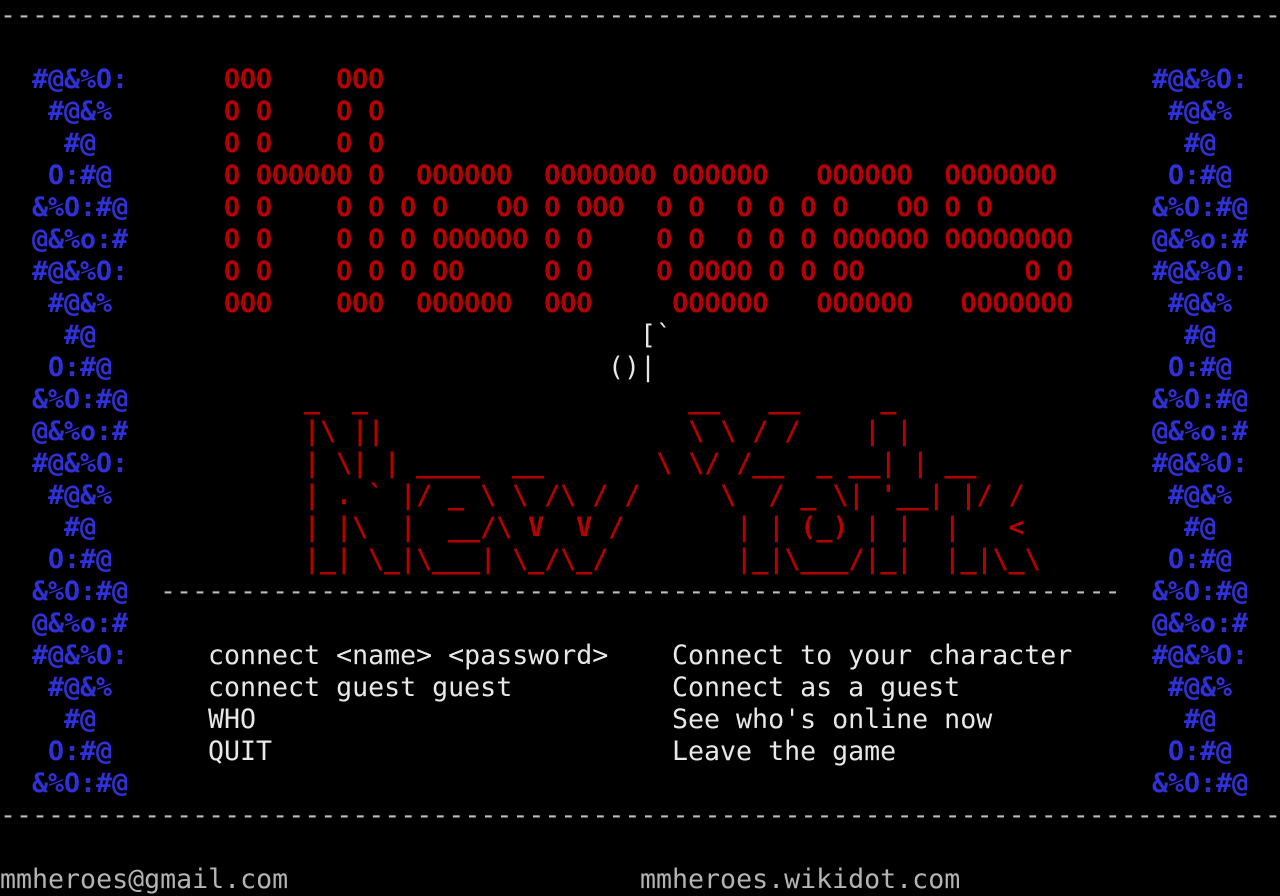 Image resolution: width=1280 pixels, height=896 pixels. Describe the element at coordinates (240, 751) in the screenshot. I see `command-quit: QUIT` at that location.